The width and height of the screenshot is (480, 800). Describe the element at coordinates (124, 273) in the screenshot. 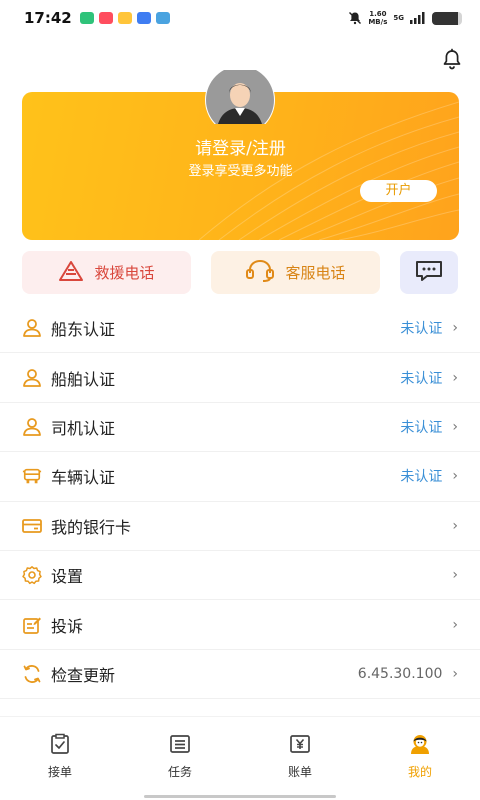

I see `rescue-phone-label: 救援电话` at that location.